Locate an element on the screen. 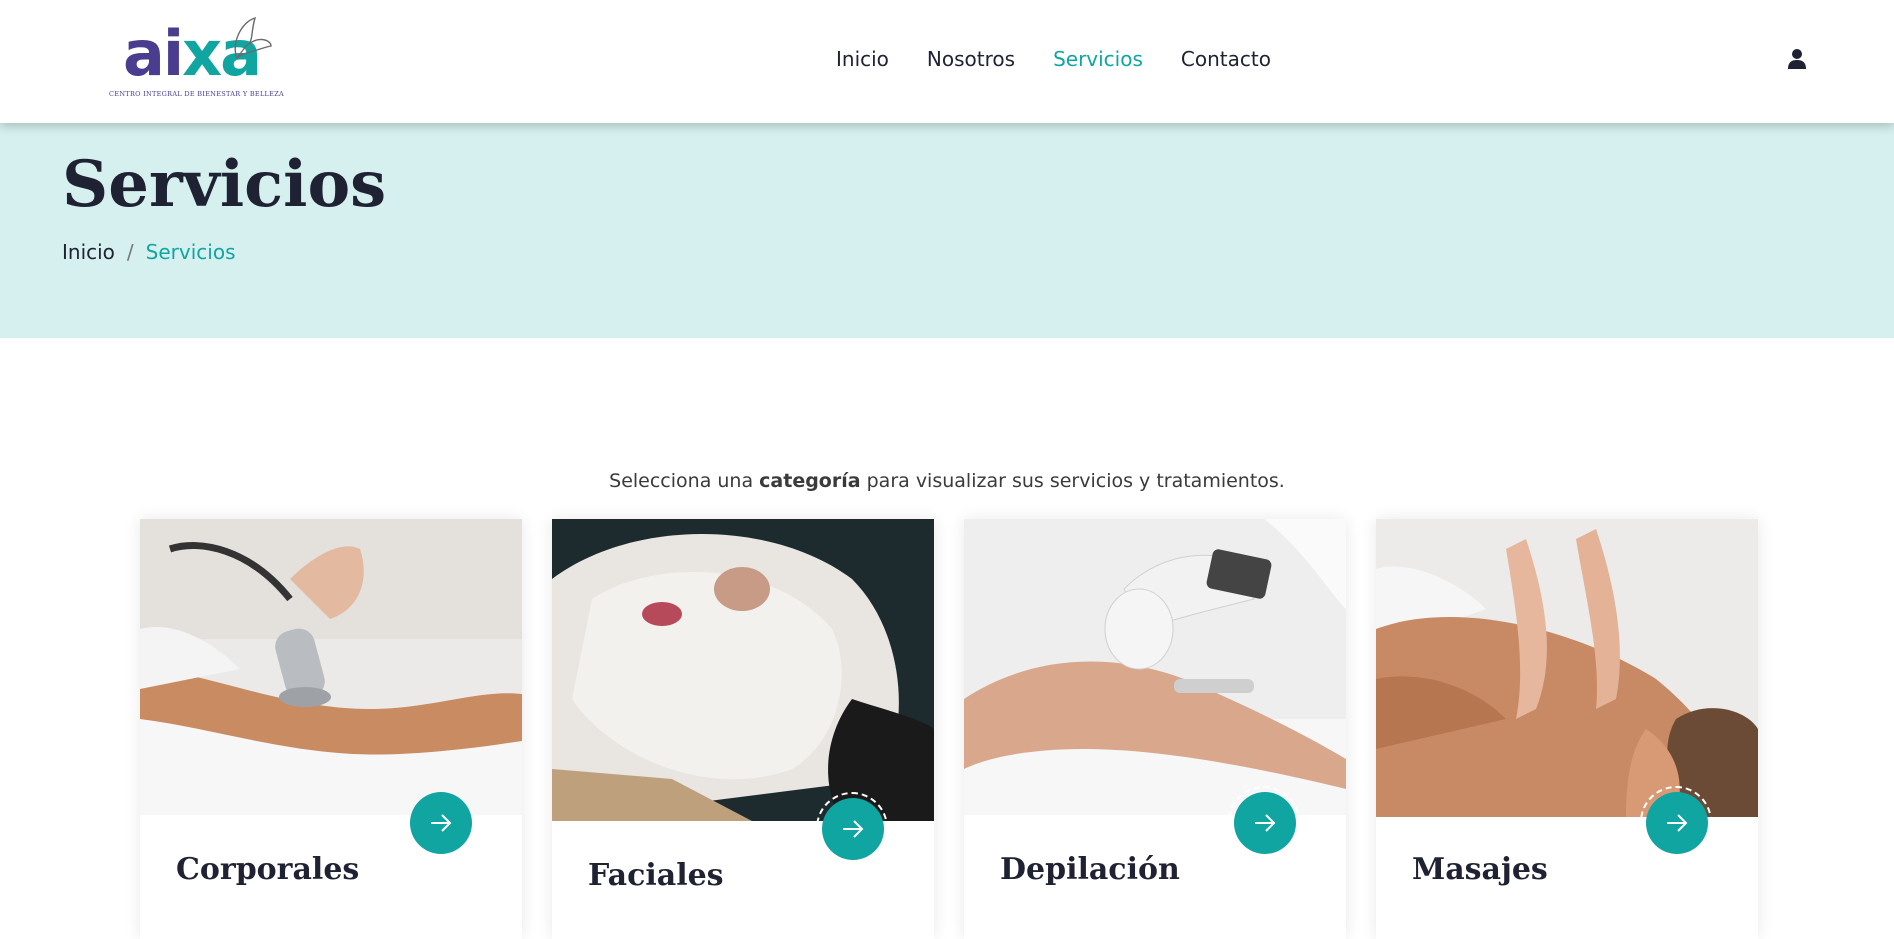 The image size is (1894, 939). category-card-masajes: Masajes is located at coordinates (1567, 729).